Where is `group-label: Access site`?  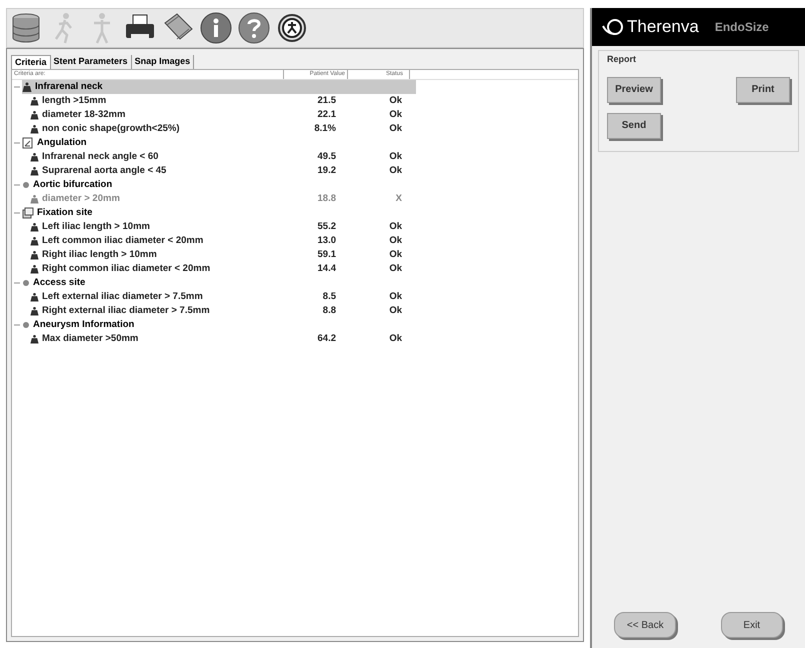 group-label: Access site is located at coordinates (59, 283).